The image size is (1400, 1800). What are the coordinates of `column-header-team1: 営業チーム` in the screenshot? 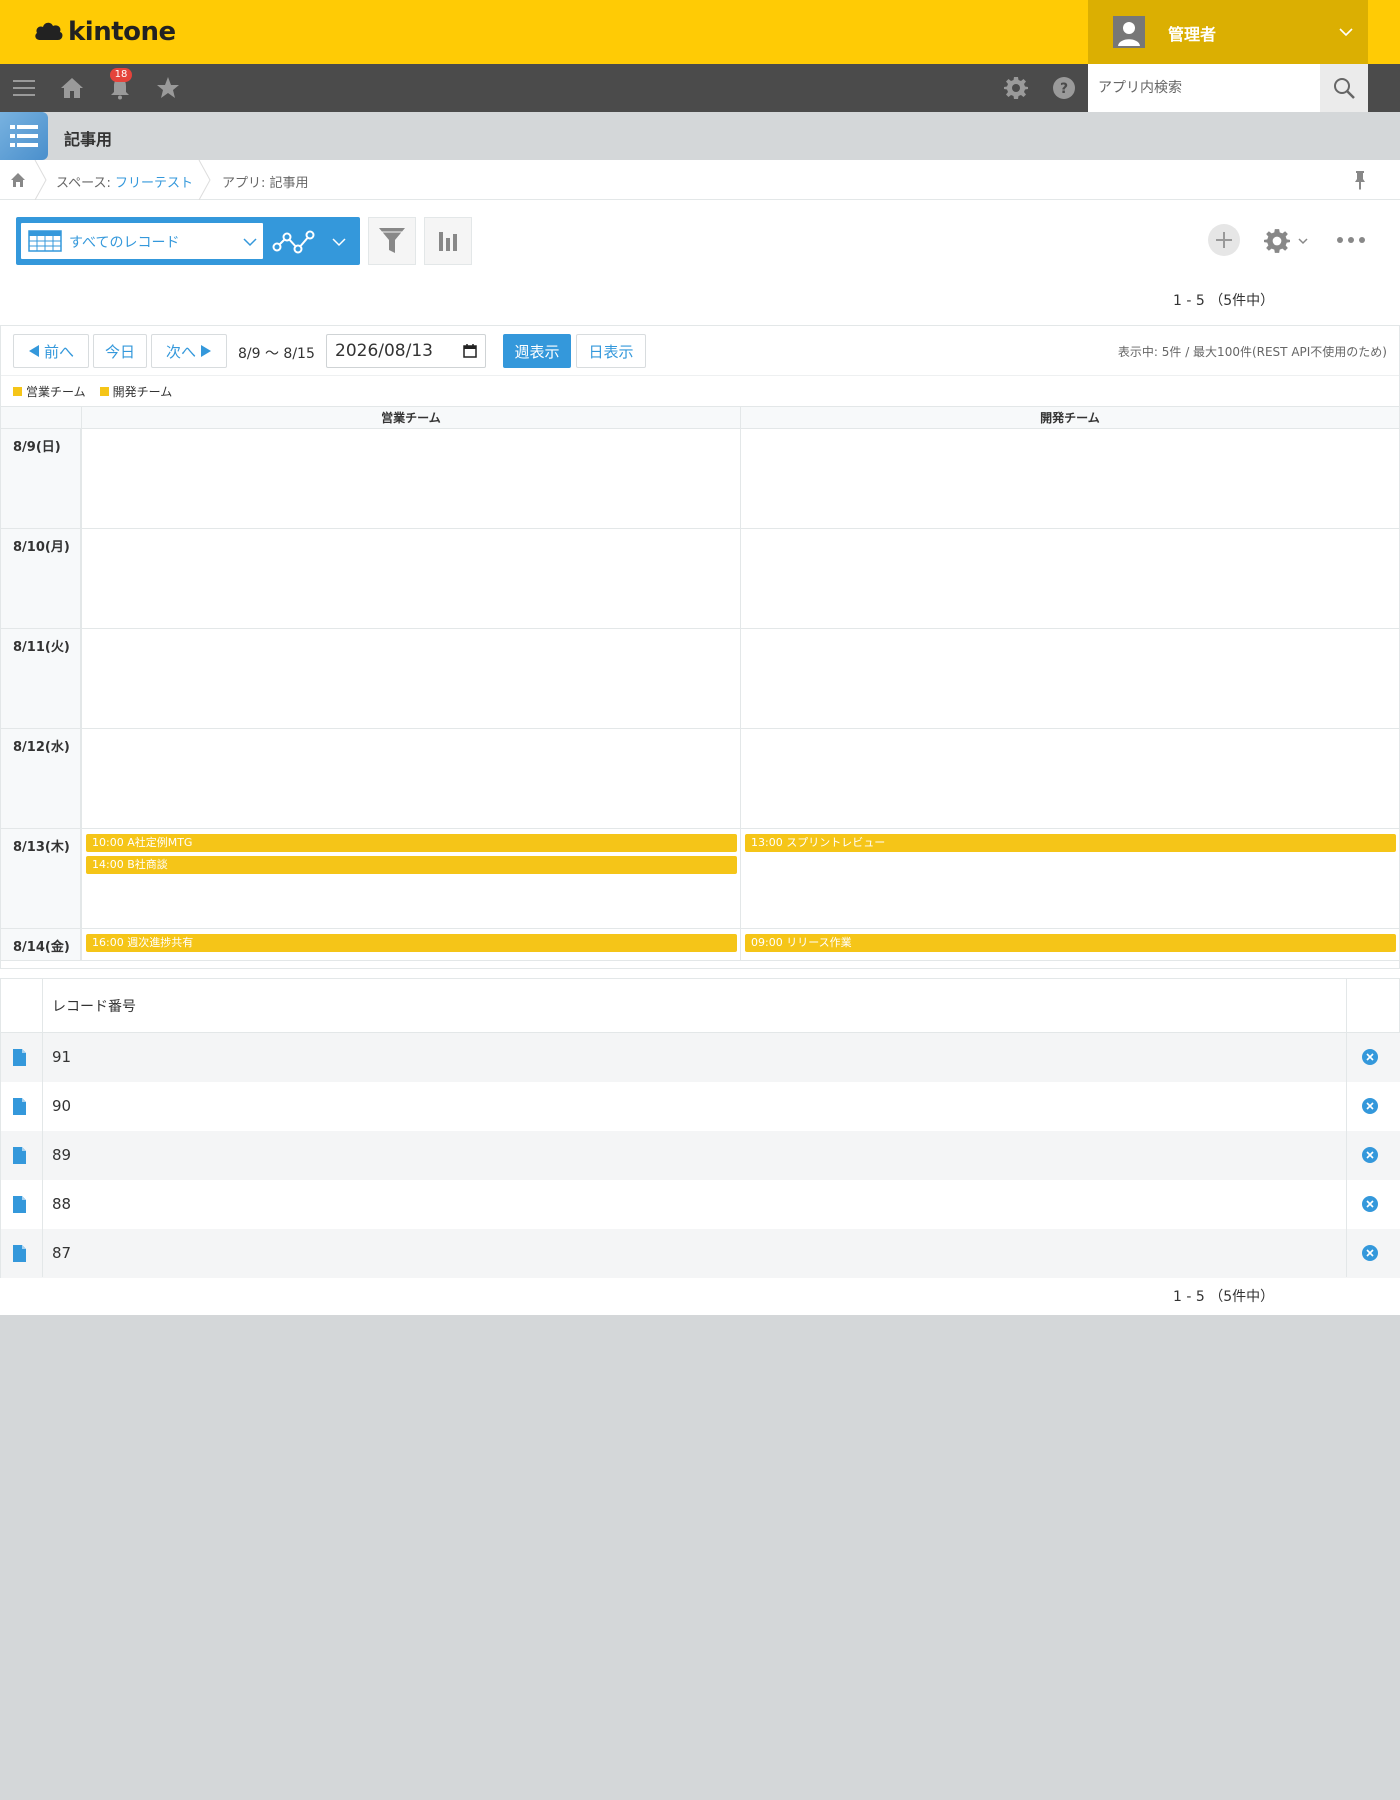 It's located at (410, 418).